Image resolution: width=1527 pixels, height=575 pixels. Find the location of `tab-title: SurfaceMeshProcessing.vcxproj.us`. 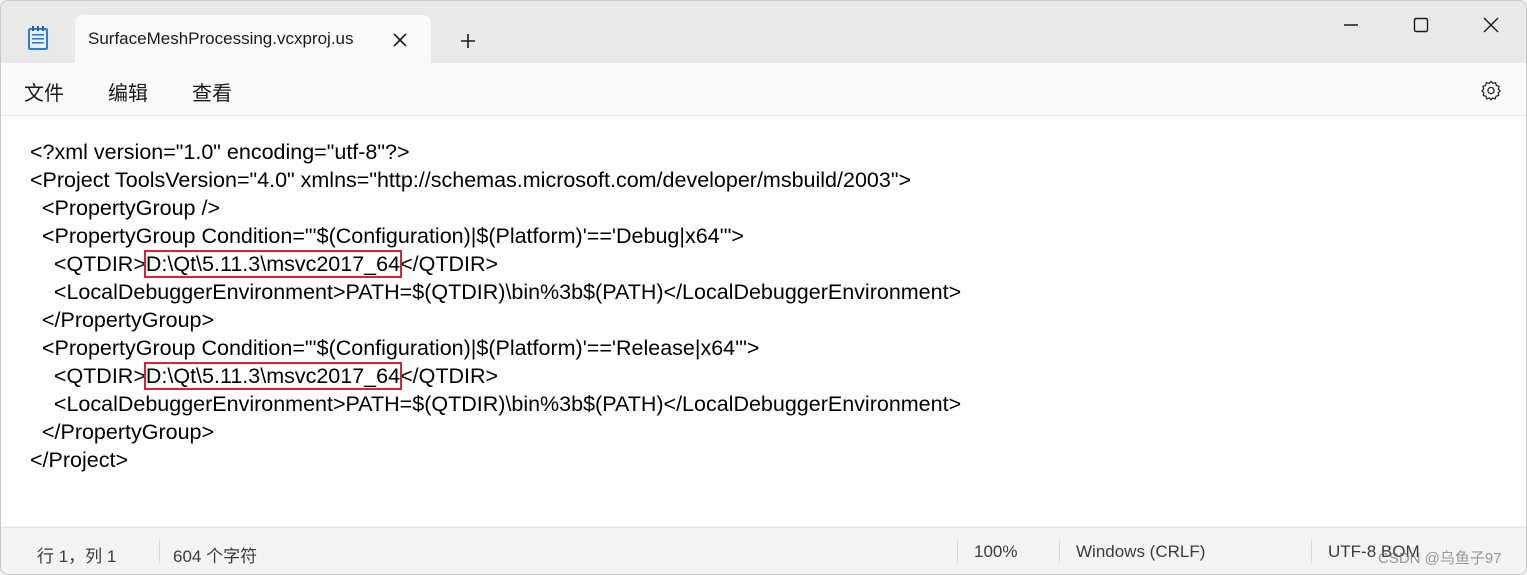

tab-title: SurfaceMeshProcessing.vcxproj.us is located at coordinates (221, 38).